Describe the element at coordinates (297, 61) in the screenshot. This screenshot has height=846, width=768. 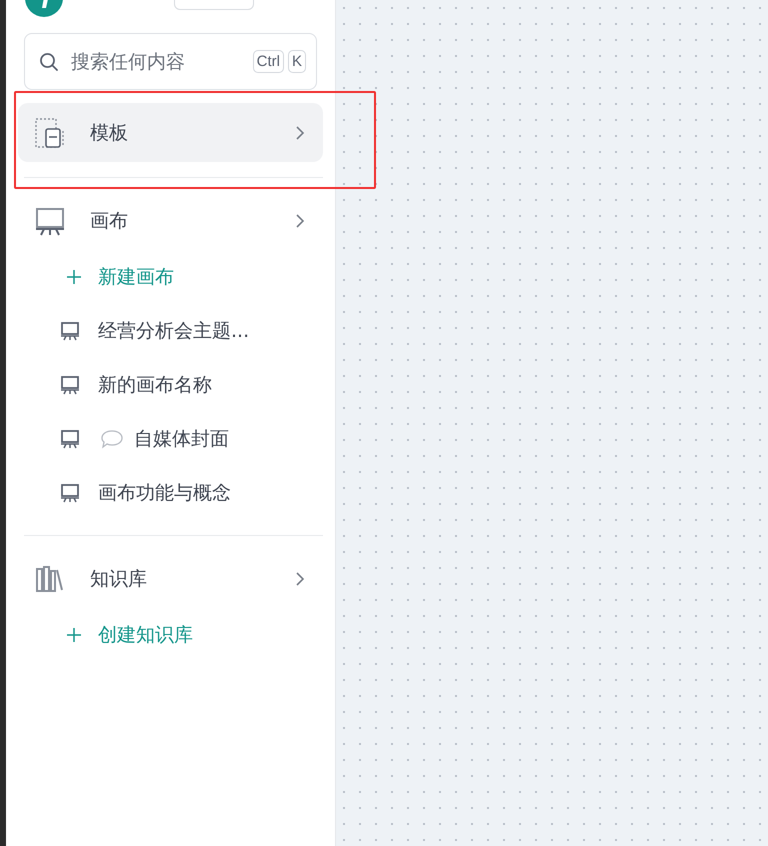
I see `shortcut-key: K` at that location.